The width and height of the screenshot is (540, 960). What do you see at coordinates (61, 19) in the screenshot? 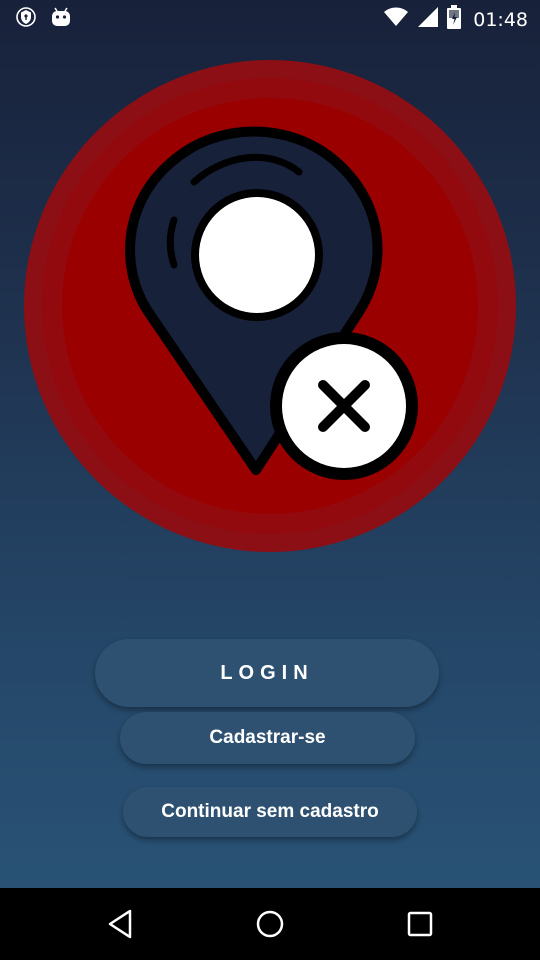
I see `android-icon` at bounding box center [61, 19].